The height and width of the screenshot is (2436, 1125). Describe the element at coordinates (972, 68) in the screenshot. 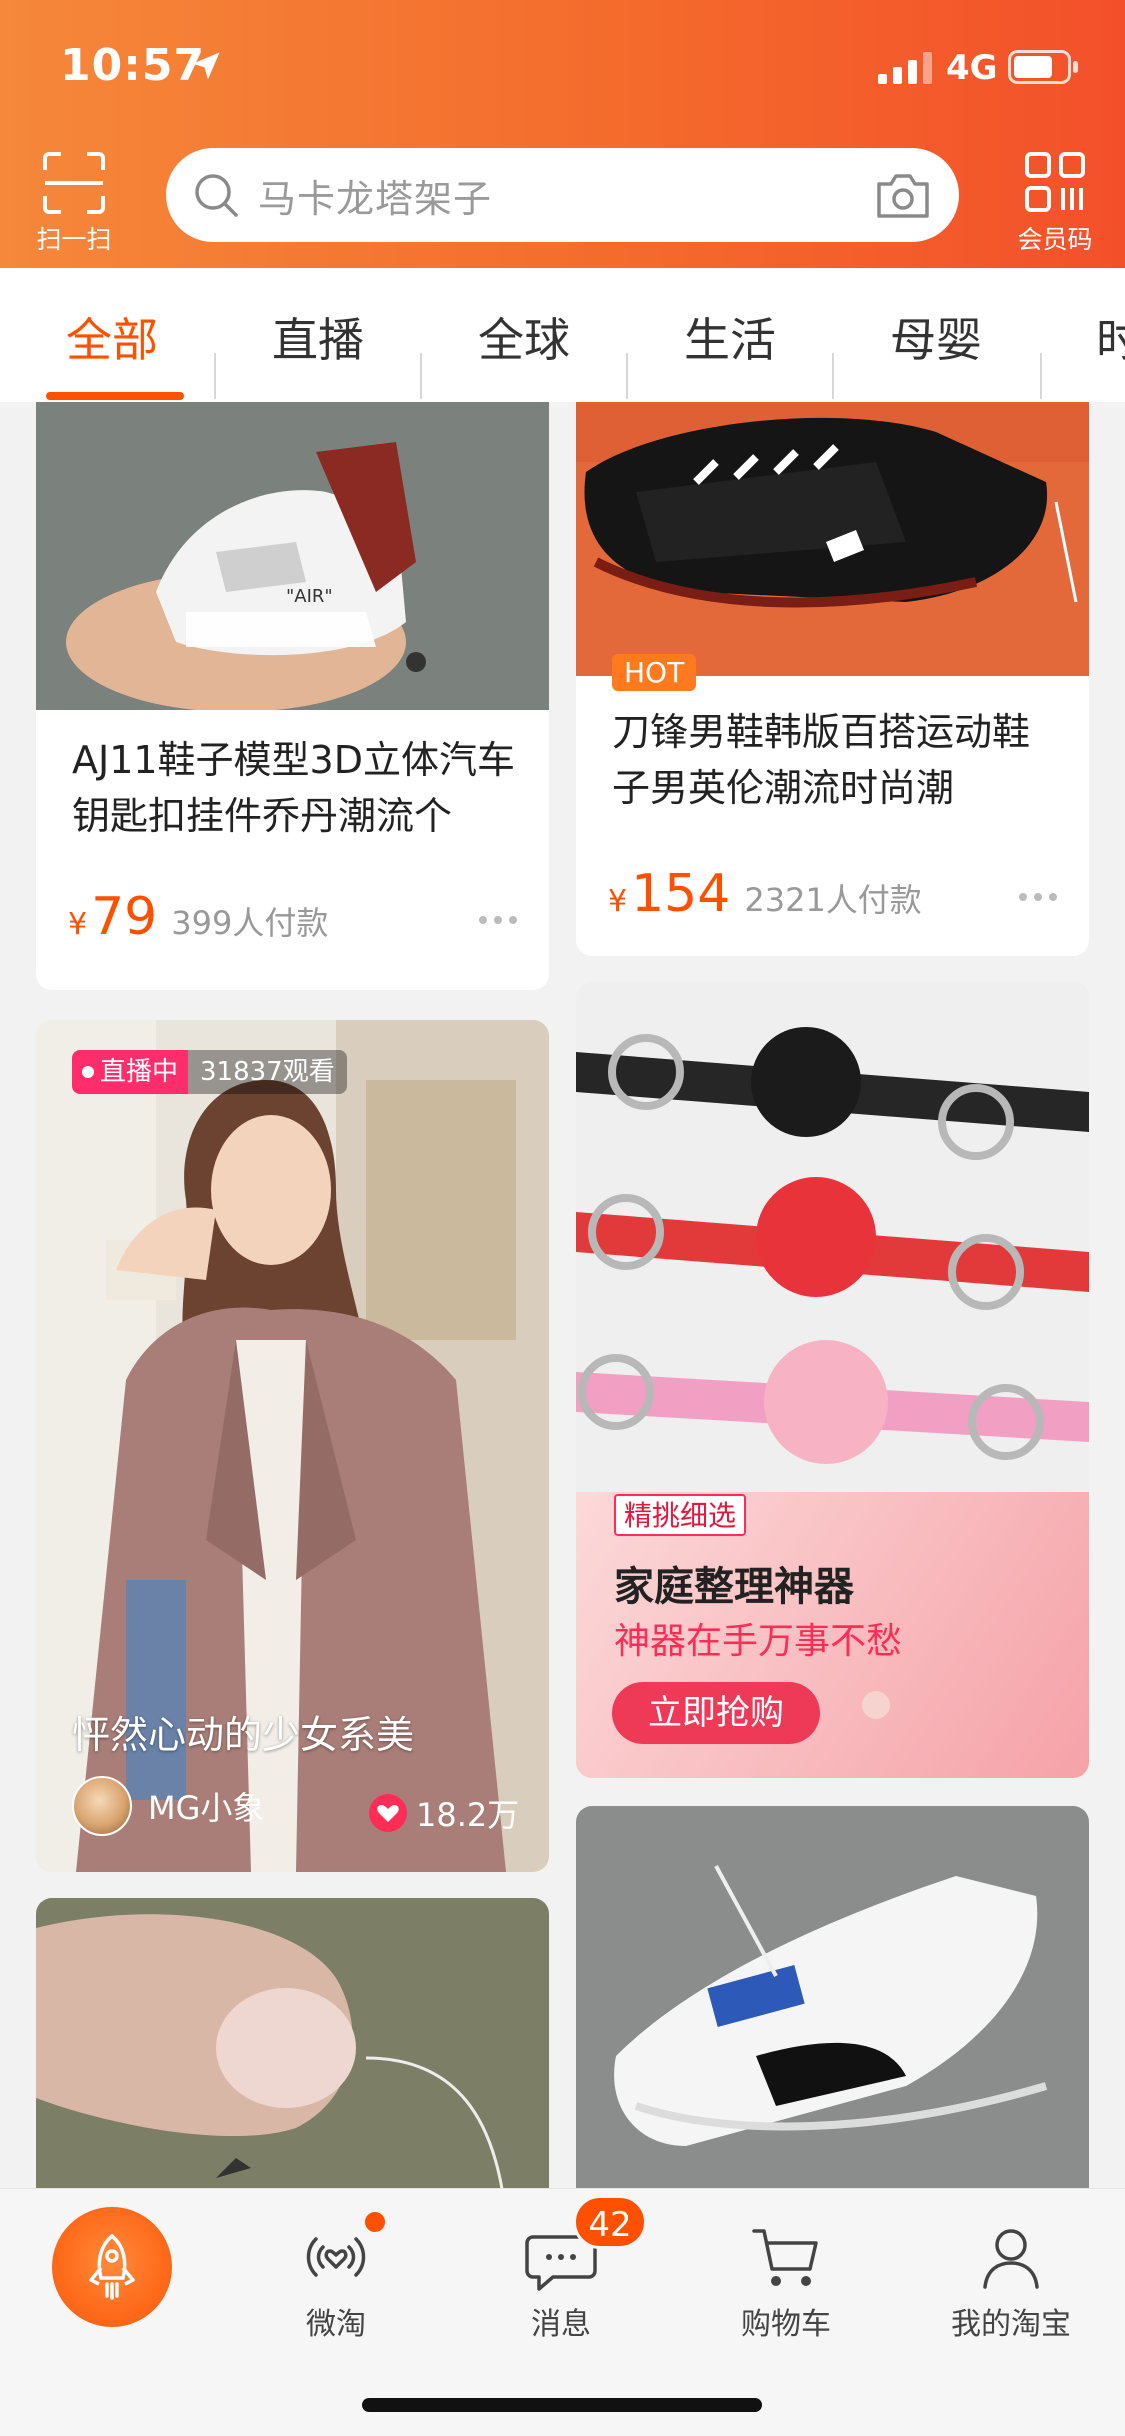

I see `network-type: 4G` at that location.